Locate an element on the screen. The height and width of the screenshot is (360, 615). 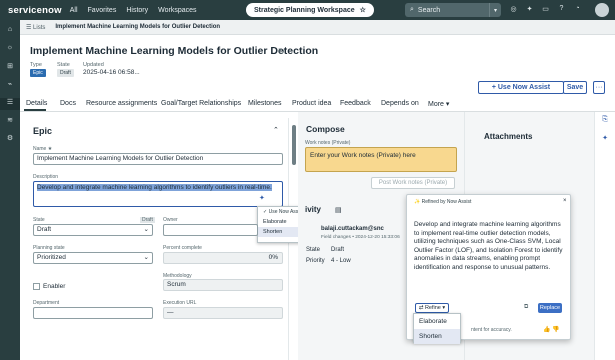
paperclip-icon: ⎘ is located at coordinates (605, 123).